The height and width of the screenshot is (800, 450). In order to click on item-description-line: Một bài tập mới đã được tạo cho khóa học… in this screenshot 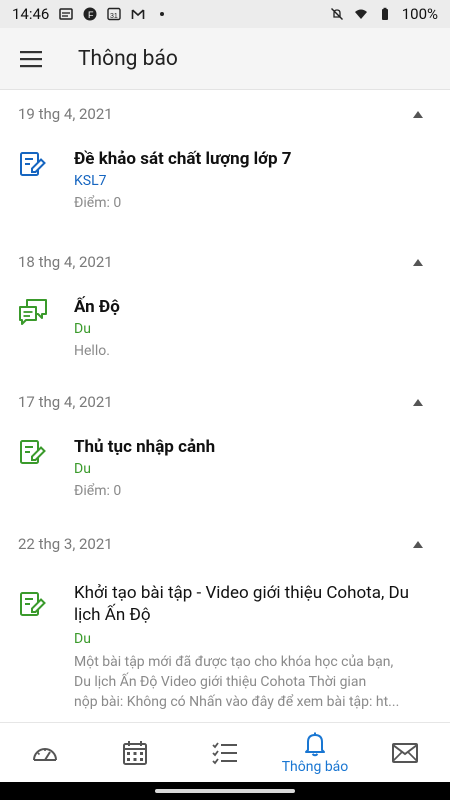, I will do `click(234, 662)`.